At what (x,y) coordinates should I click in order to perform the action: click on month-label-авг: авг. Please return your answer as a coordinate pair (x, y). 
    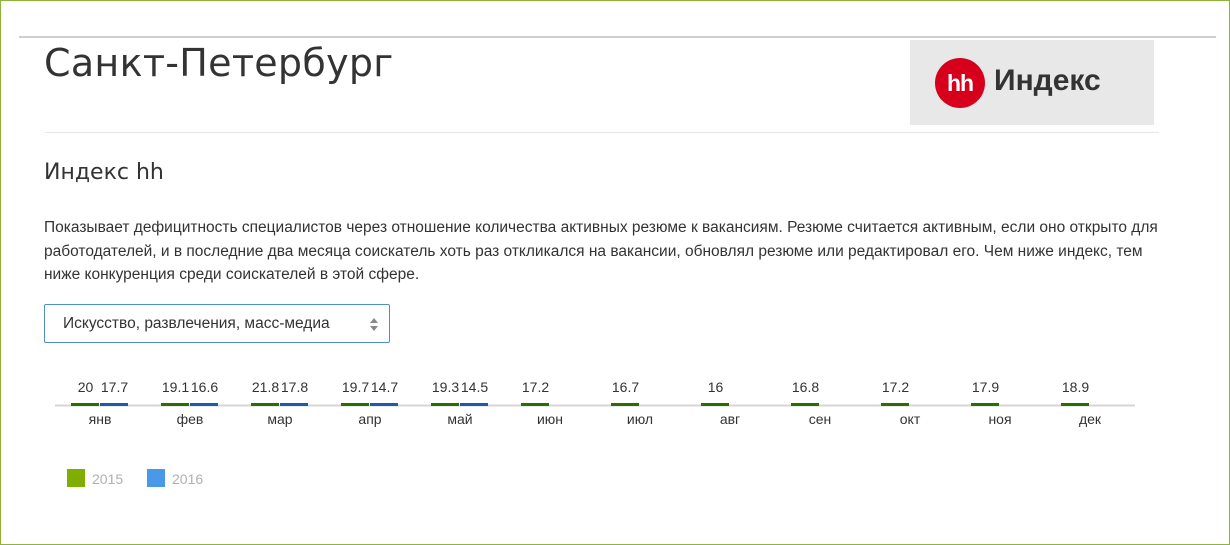
    Looking at the image, I should click on (730, 419).